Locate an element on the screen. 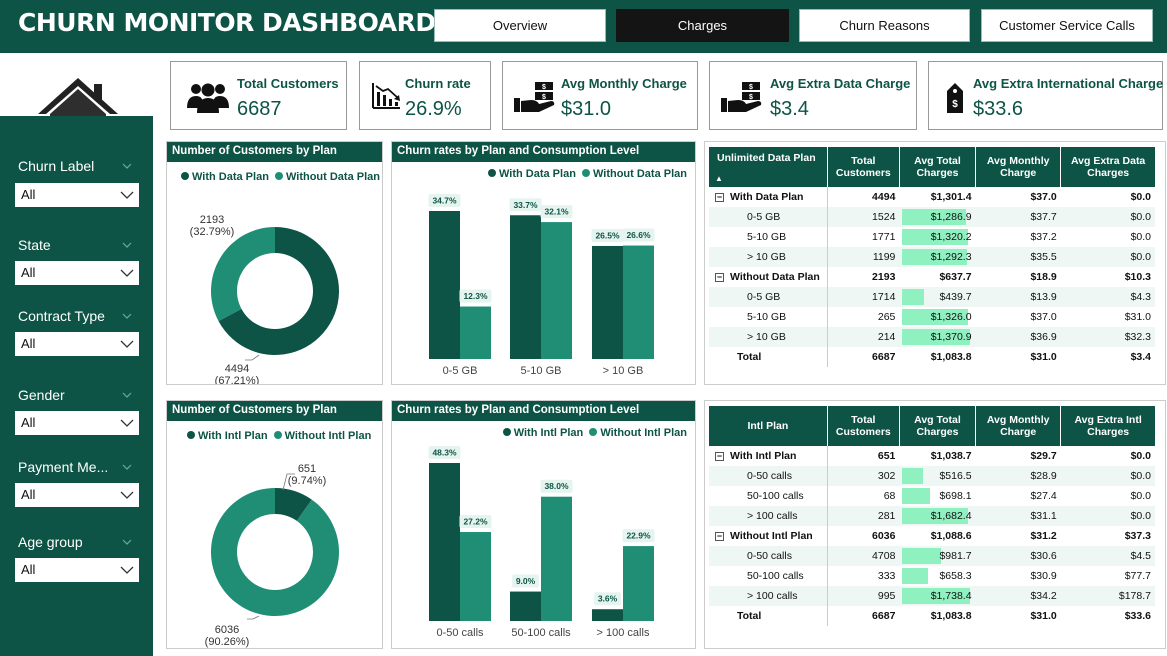  cell-text: $1,738.4 is located at coordinates (951, 596).